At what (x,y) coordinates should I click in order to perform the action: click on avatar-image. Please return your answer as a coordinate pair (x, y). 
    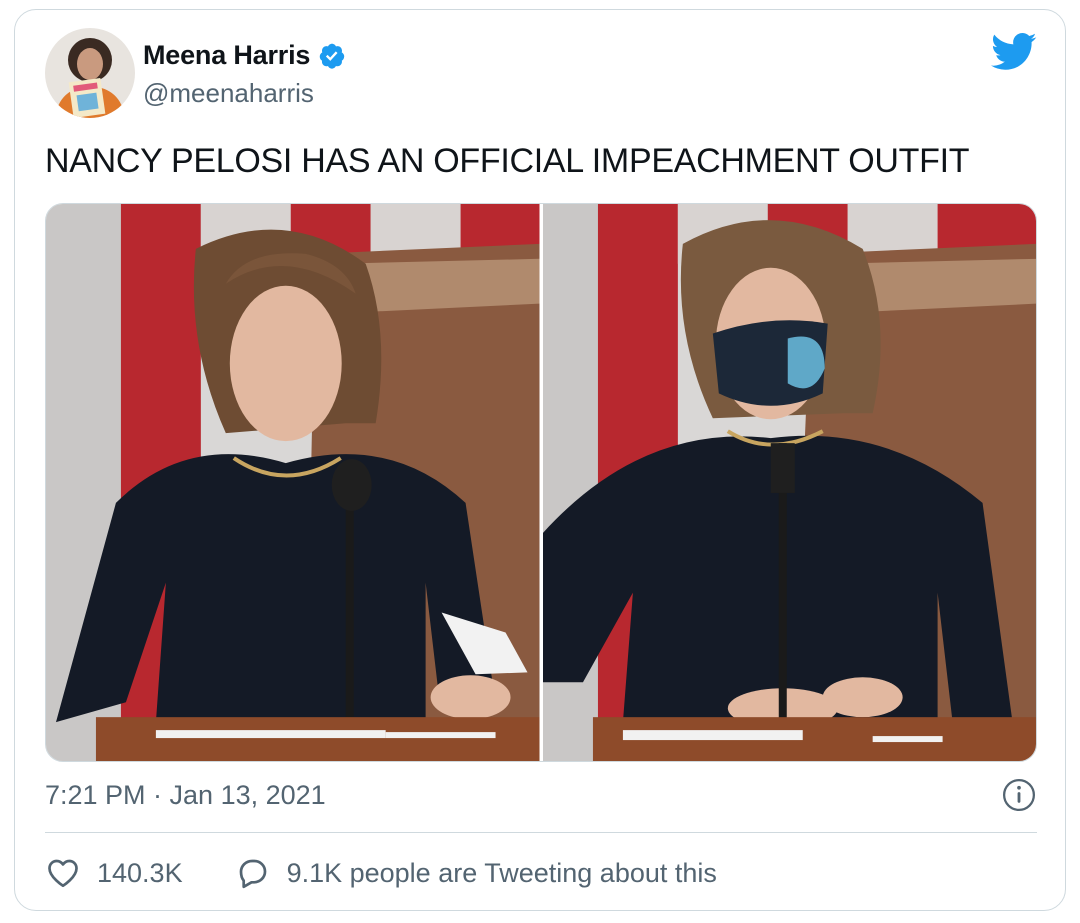
    Looking at the image, I should click on (90, 73).